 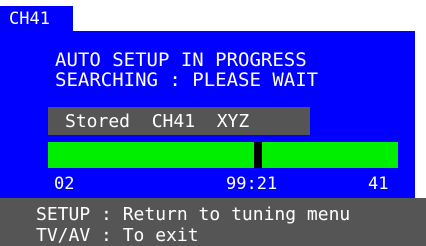 What do you see at coordinates (223, 155) in the screenshot?
I see `search-progress-bar` at bounding box center [223, 155].